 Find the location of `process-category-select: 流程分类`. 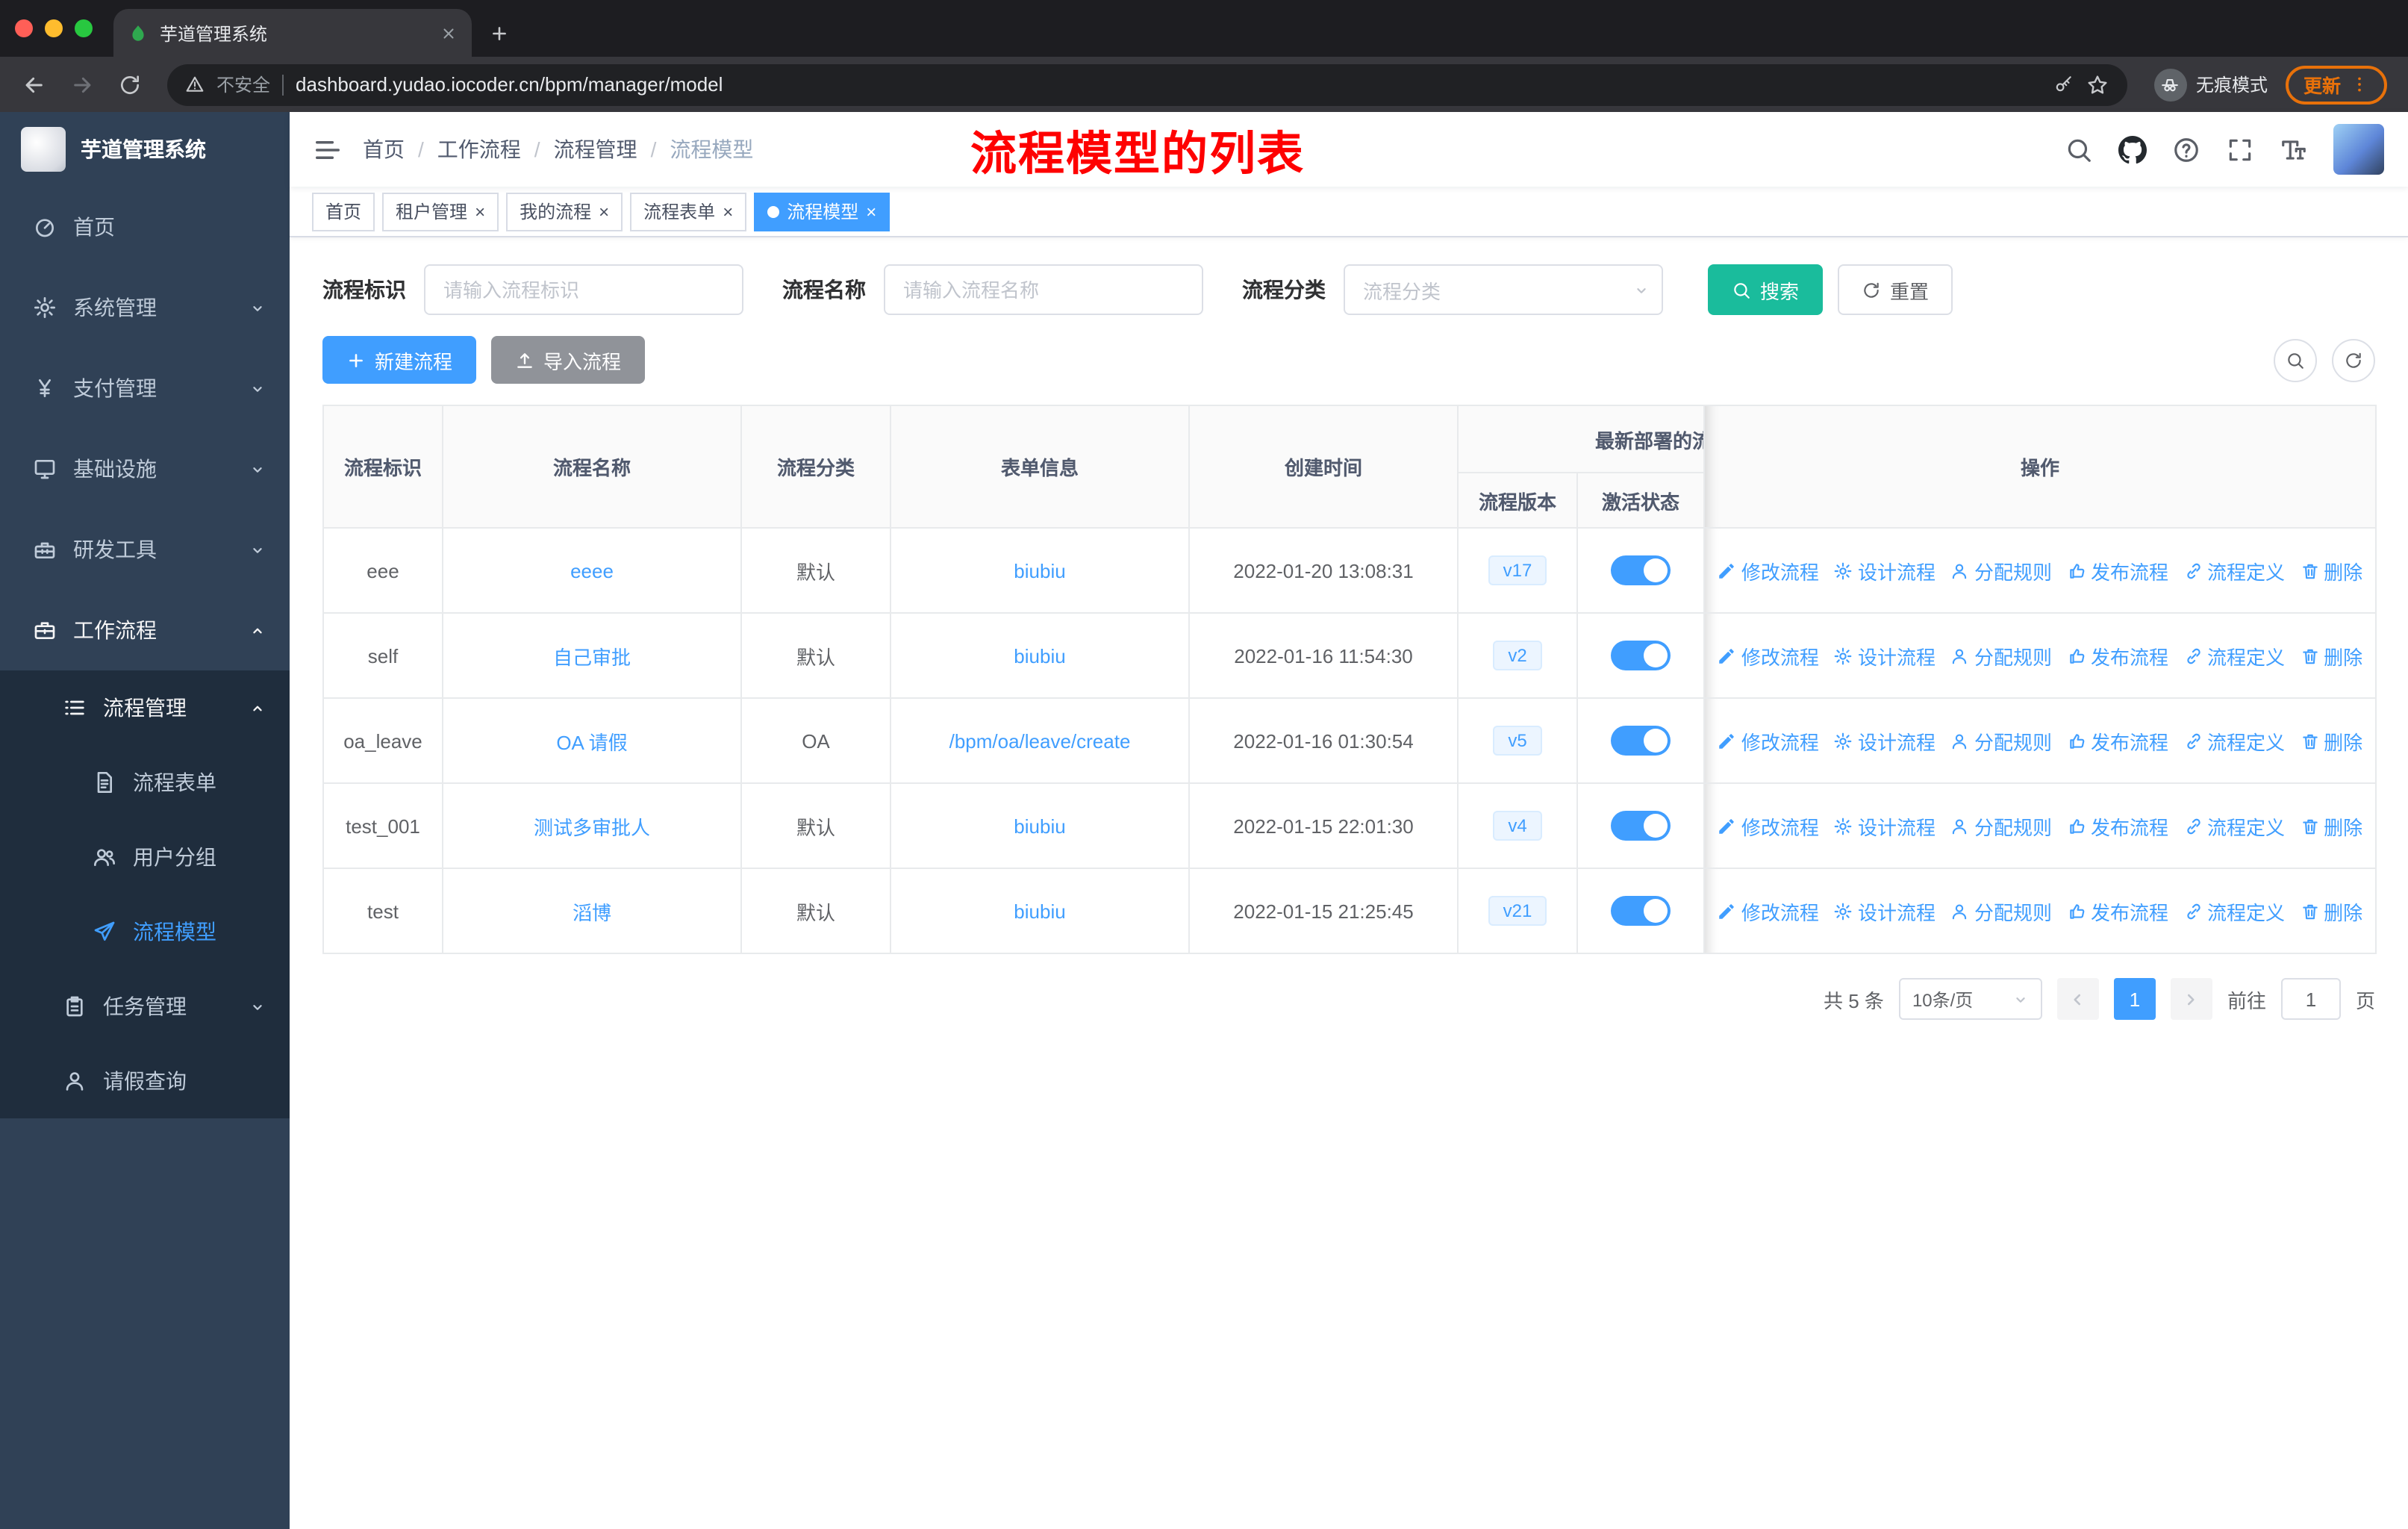

process-category-select: 流程分类 is located at coordinates (1503, 289).